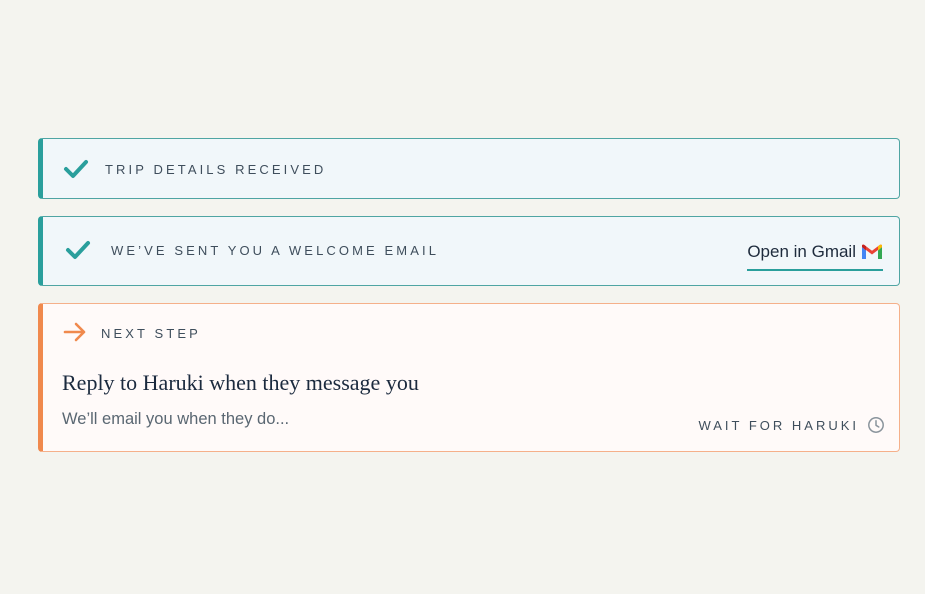  I want to click on next-step-label: NEXT STEP, so click(151, 333).